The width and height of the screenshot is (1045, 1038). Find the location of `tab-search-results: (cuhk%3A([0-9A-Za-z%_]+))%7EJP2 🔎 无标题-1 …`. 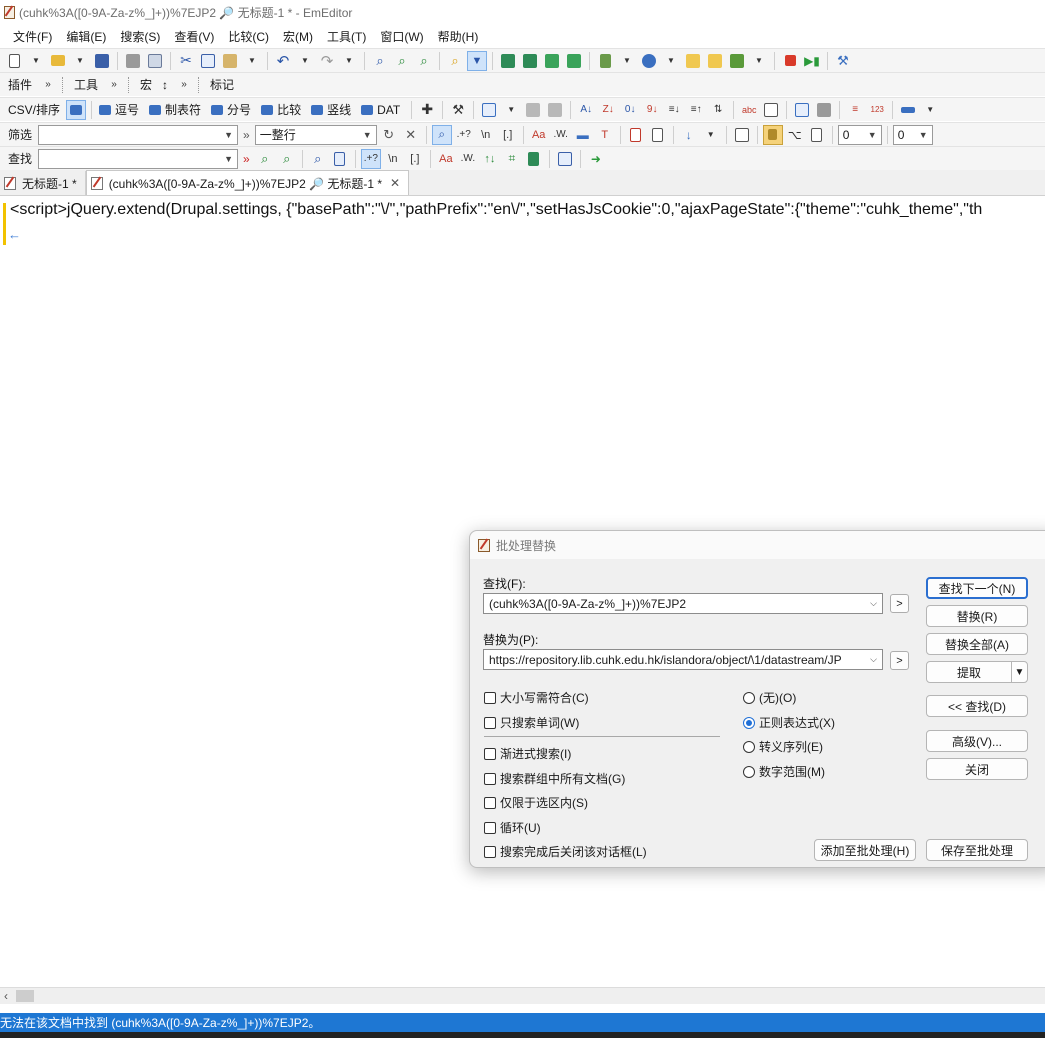

tab-search-results: (cuhk%3A([0-9A-Za-z%_]+))%7EJP2 🔎 无标题-1 … is located at coordinates (247, 182).